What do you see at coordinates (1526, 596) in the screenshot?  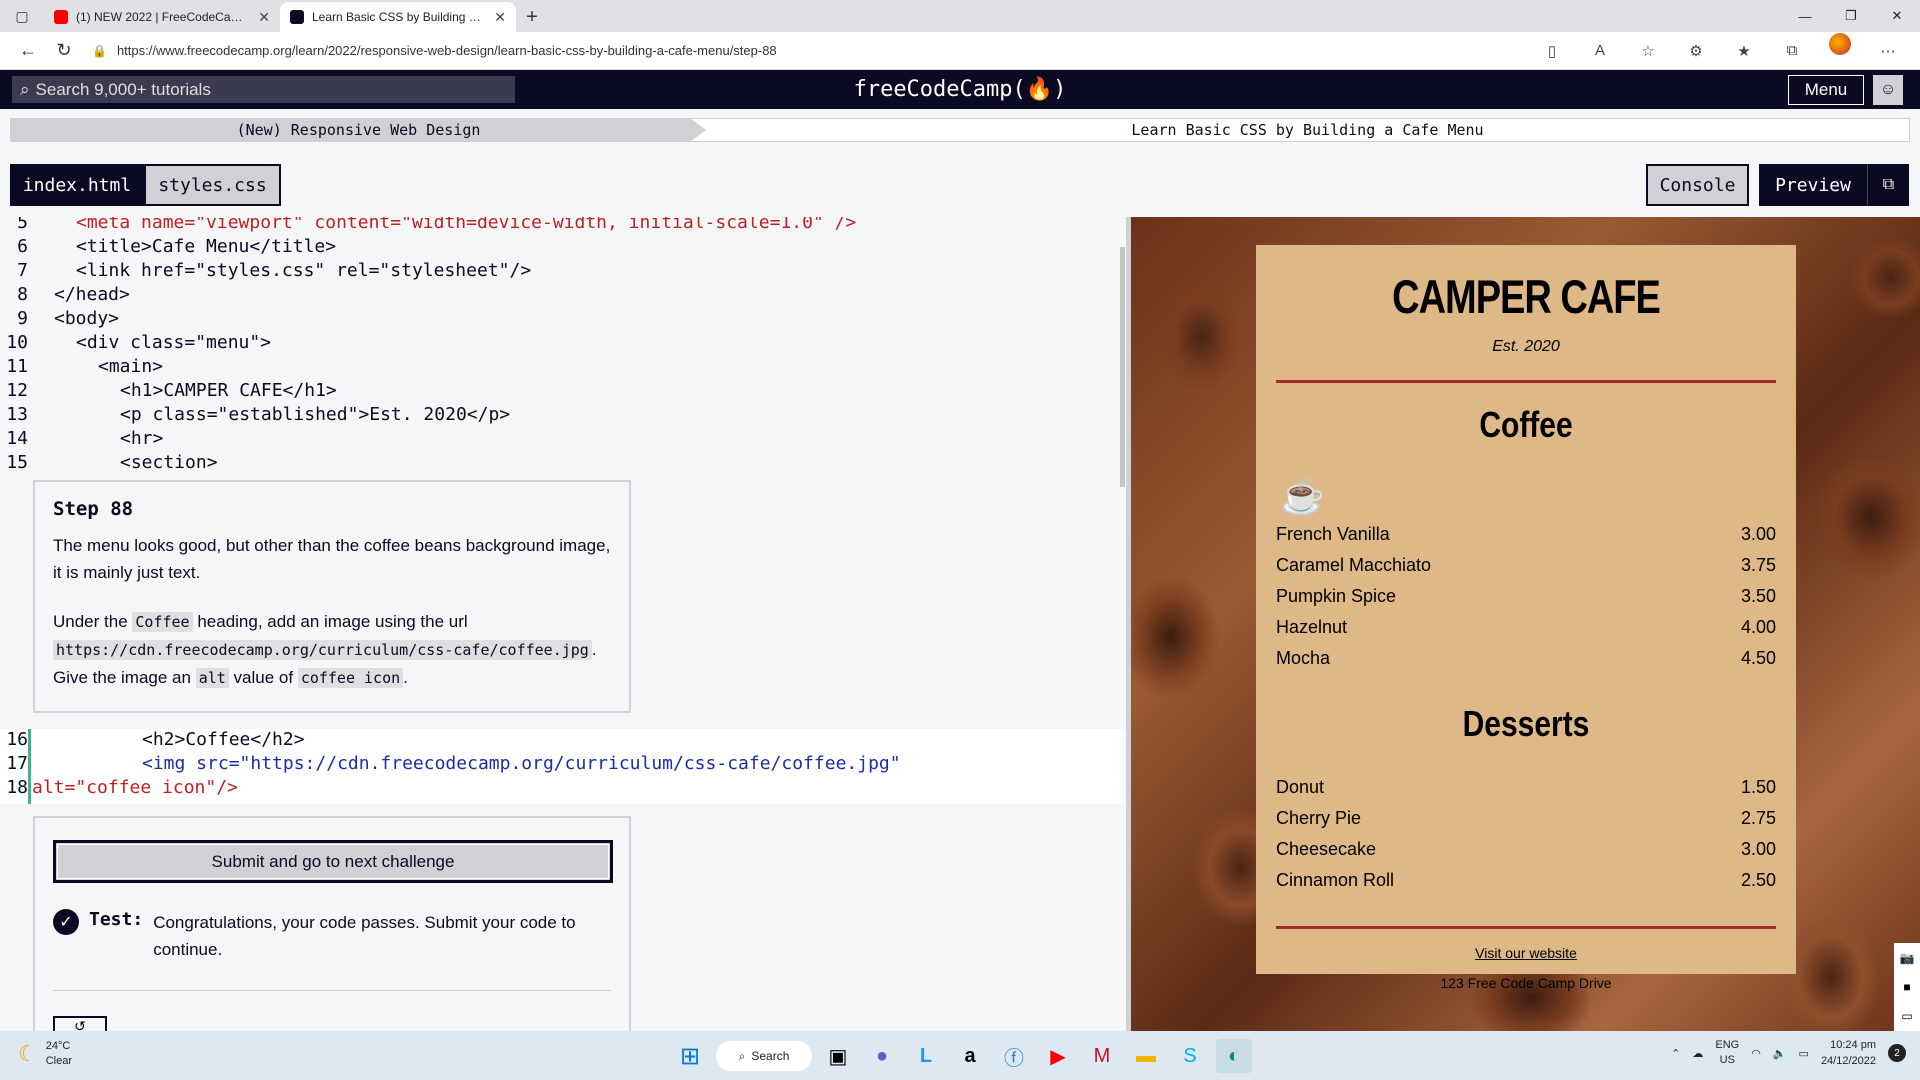 I see `menu-item: Pumpkin Spice 3.50` at bounding box center [1526, 596].